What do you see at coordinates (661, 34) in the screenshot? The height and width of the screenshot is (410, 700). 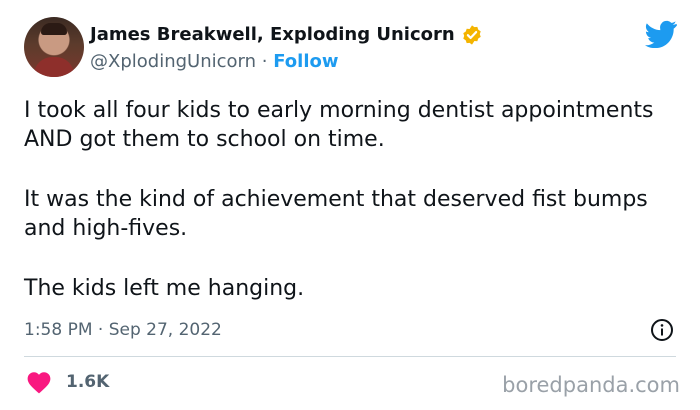 I see `twitter-bird-icon` at bounding box center [661, 34].